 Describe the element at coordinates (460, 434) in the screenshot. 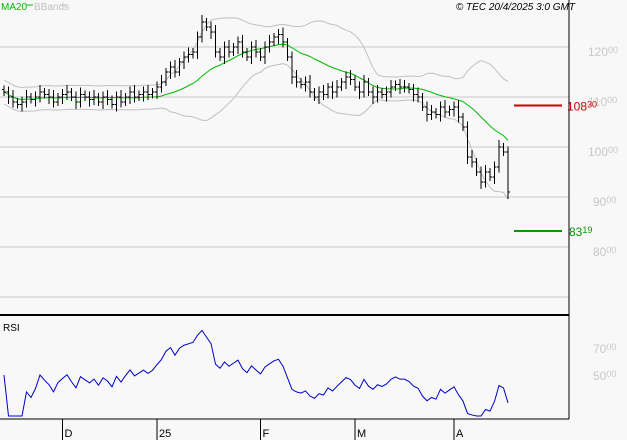

I see `x-tick-label: A` at that location.